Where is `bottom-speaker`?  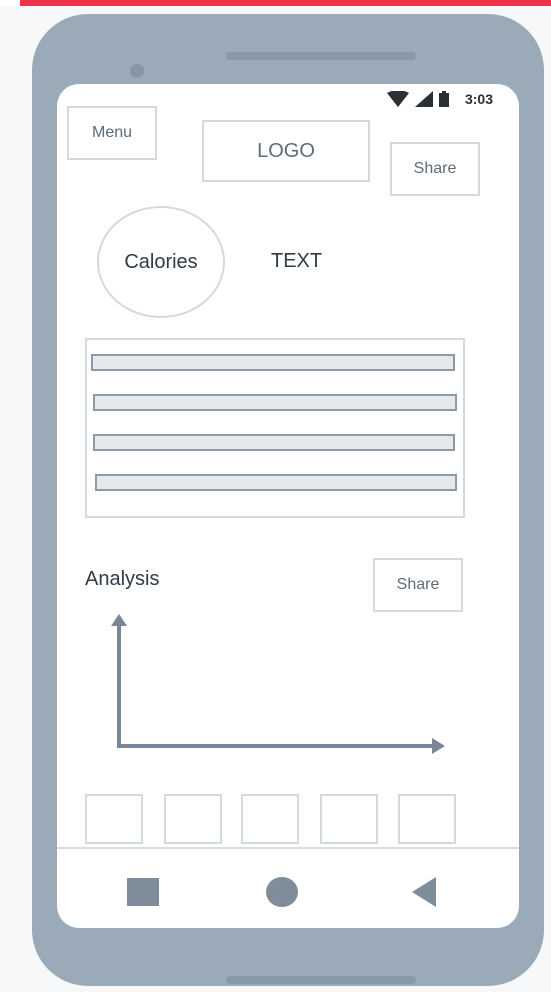 bottom-speaker is located at coordinates (321, 980).